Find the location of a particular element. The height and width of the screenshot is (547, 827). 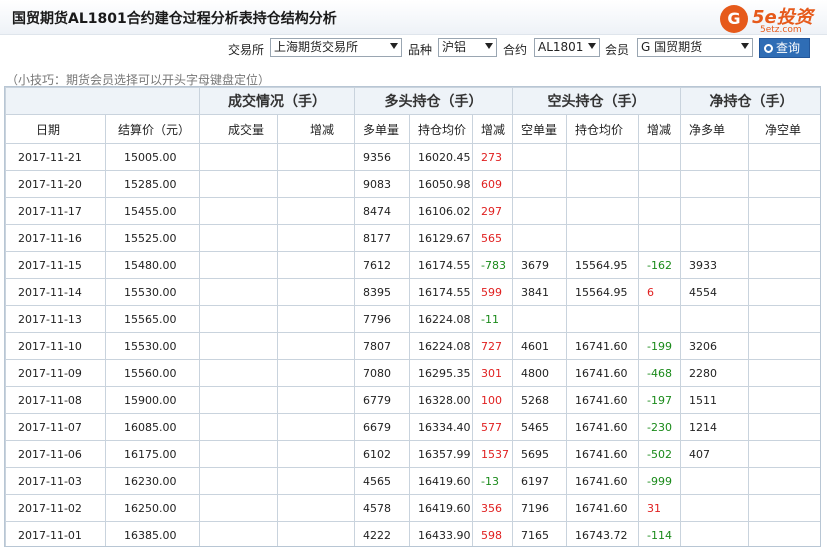

table-row: 2017-11-20 15285.00 9083 16050.98 609 is located at coordinates (412, 184).